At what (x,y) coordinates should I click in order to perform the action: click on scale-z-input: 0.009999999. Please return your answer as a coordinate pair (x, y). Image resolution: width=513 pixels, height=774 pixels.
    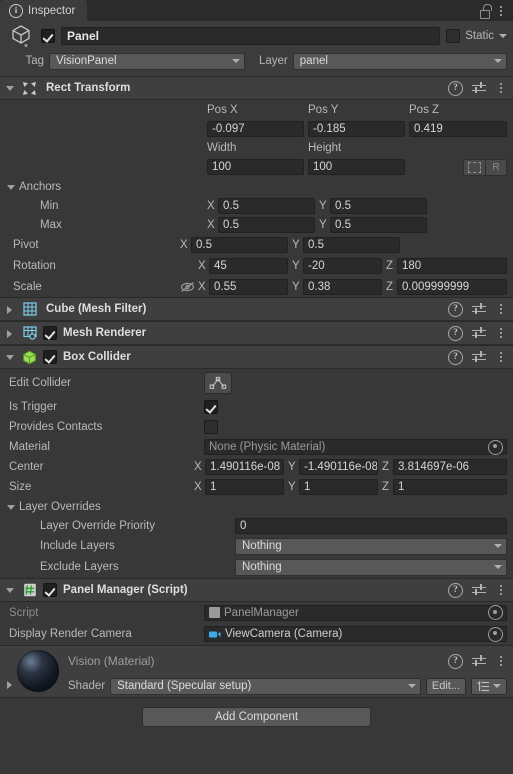
    Looking at the image, I should click on (452, 286).